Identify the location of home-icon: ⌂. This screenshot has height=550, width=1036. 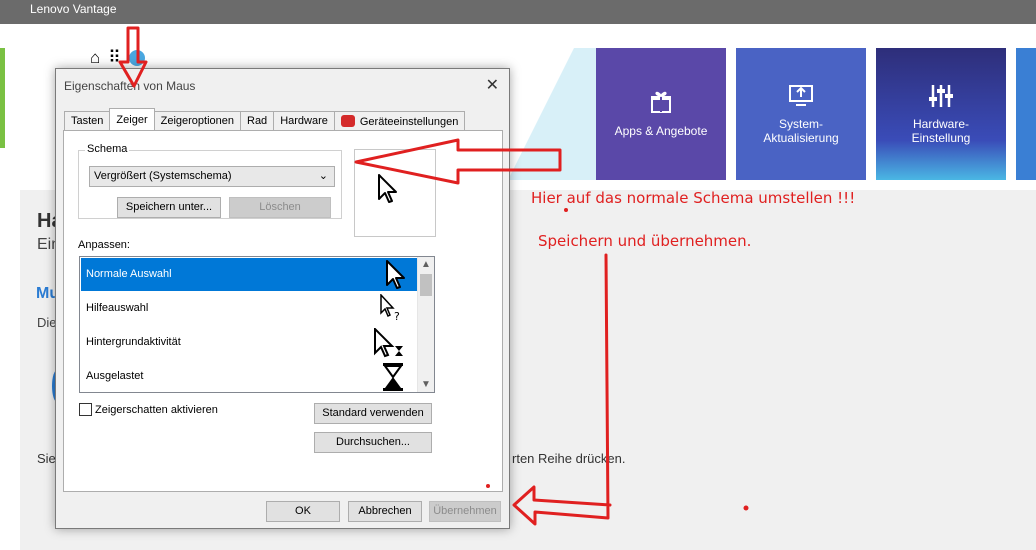
(95, 58).